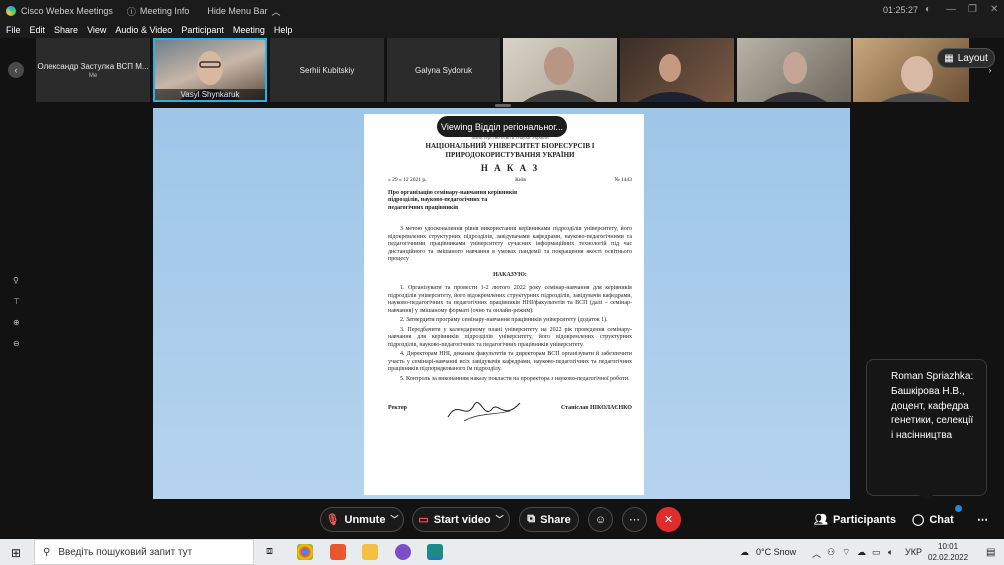 This screenshot has height=565, width=1004. I want to click on share-button: ⧉ Share, so click(549, 519).